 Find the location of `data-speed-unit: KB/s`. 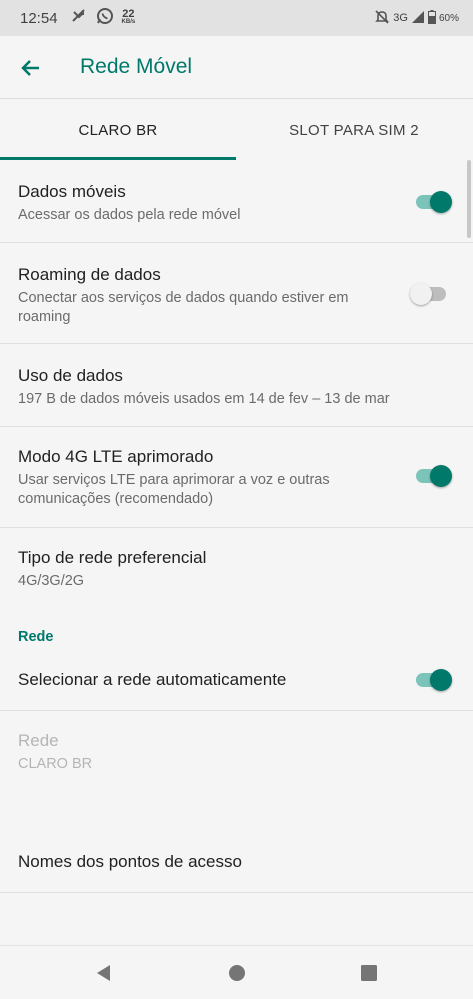

data-speed-unit: KB/s is located at coordinates (128, 22).